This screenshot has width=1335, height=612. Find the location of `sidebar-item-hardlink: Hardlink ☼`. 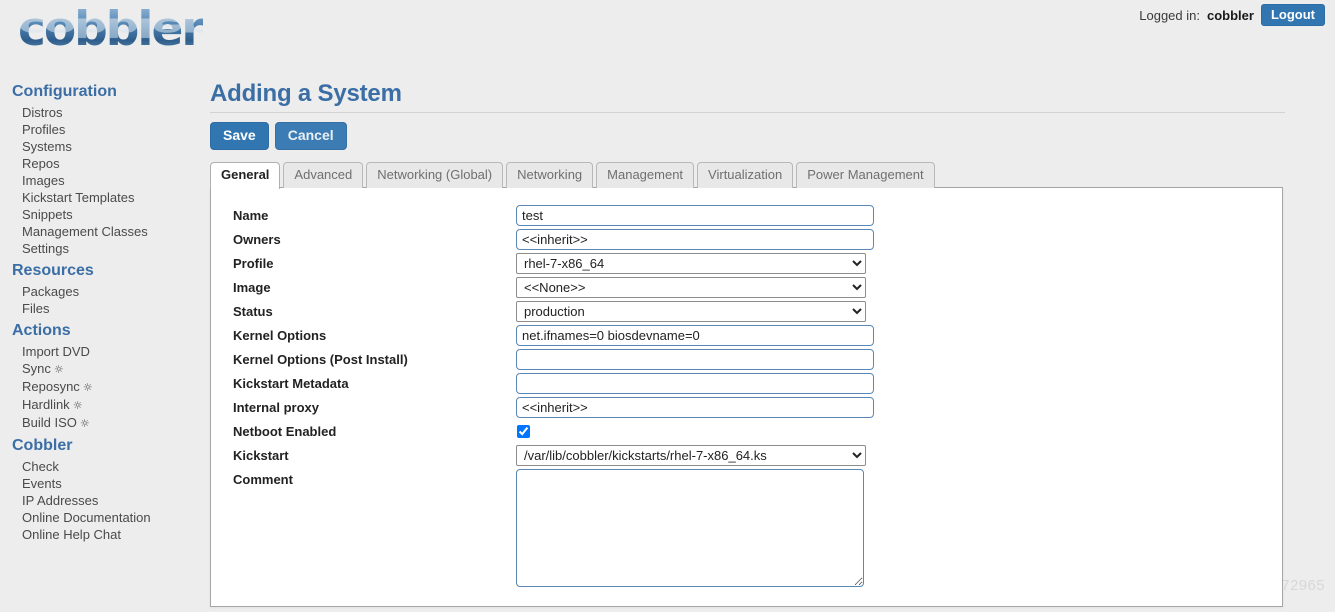

sidebar-item-hardlink: Hardlink ☼ is located at coordinates (97, 405).